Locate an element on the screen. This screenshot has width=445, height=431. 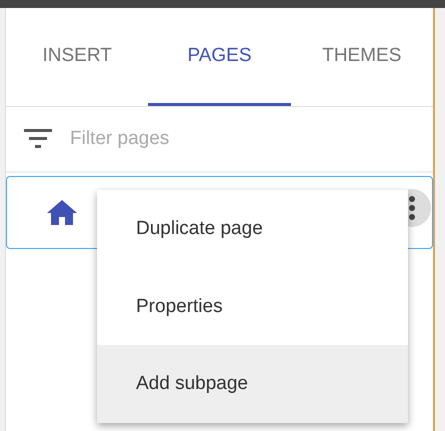
more-icon is located at coordinates (412, 208).